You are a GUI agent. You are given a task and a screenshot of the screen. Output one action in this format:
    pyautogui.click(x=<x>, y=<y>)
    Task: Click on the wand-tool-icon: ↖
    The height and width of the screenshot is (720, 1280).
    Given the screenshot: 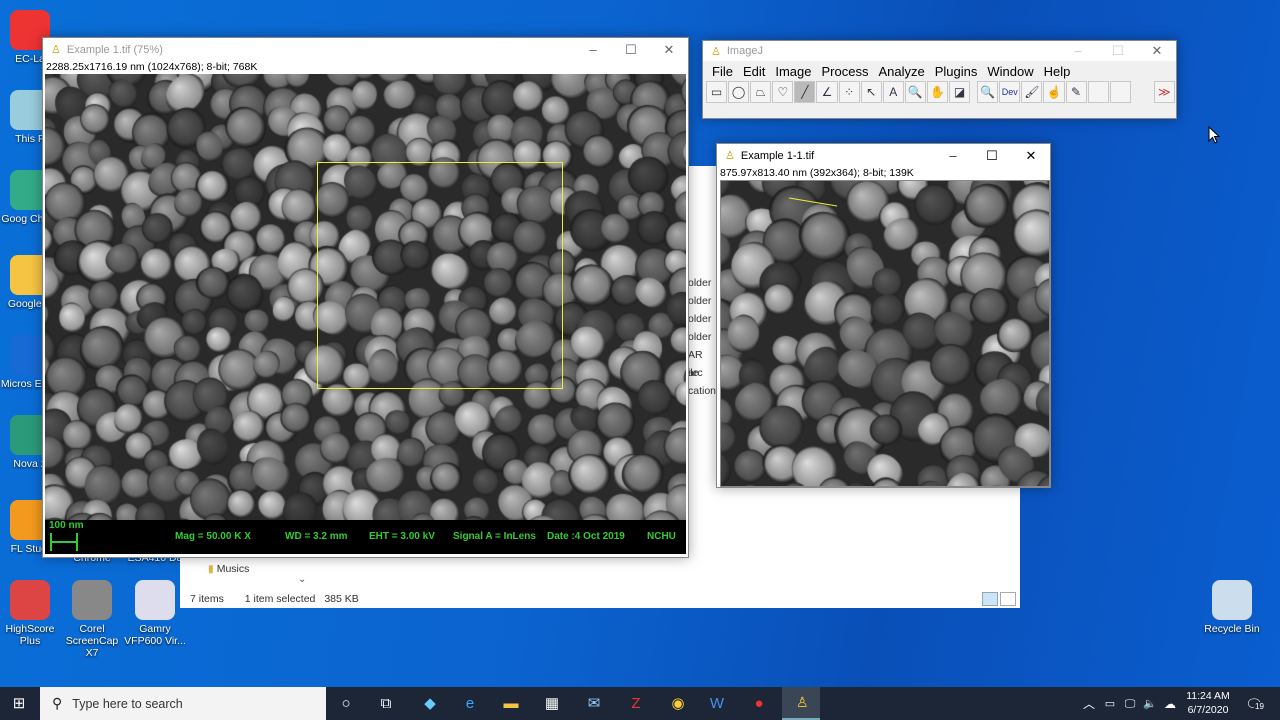 What is the action you would take?
    pyautogui.click(x=871, y=92)
    